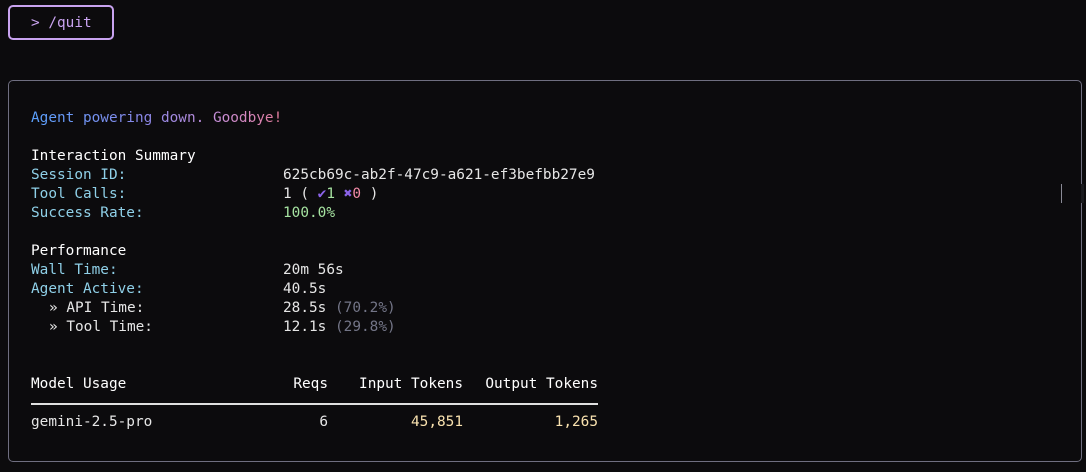 The height and width of the screenshot is (472, 1086). What do you see at coordinates (305, 308) in the screenshot?
I see `api-time-amount: 28.5s` at bounding box center [305, 308].